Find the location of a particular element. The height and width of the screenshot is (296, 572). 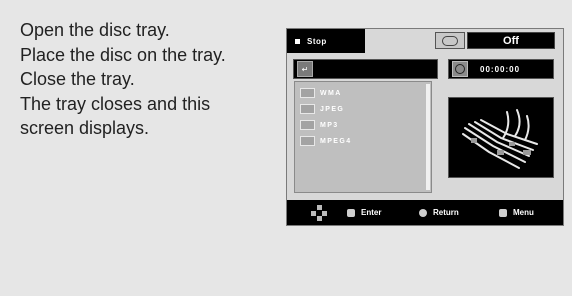

list-item: JPEG is located at coordinates (360, 109).